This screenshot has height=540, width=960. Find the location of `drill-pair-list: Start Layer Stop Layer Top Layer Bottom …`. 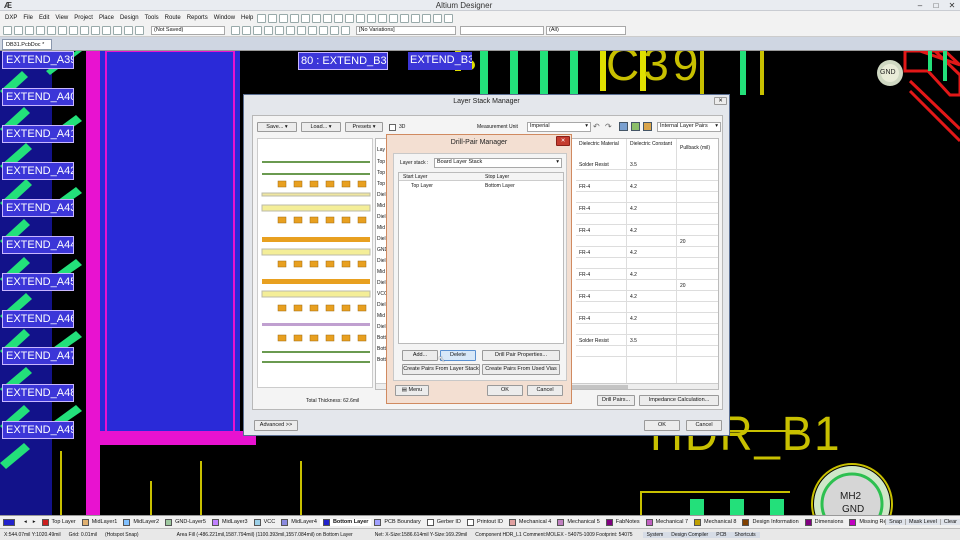

drill-pair-list: Start Layer Stop Layer Top Layer Bottom … is located at coordinates (481, 258).